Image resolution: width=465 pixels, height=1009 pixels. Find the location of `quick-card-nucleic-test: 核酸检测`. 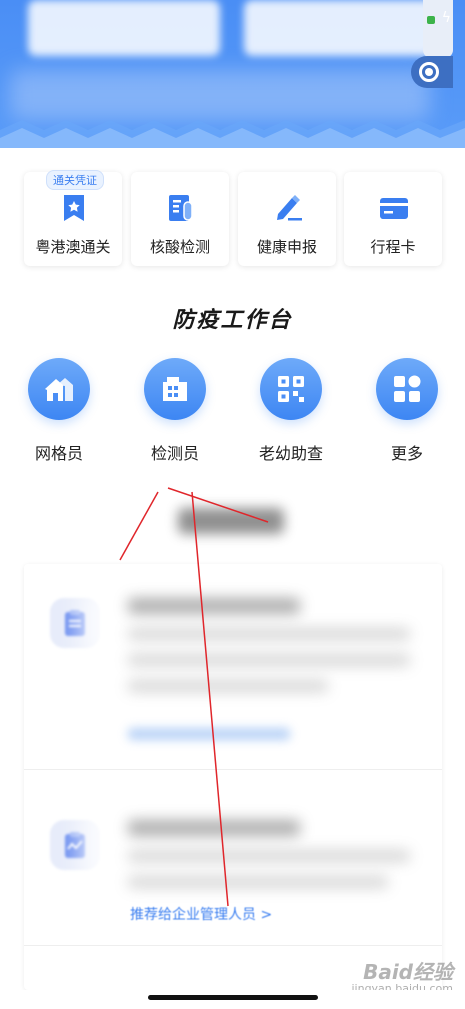

quick-card-nucleic-test: 核酸检测 is located at coordinates (180, 219).